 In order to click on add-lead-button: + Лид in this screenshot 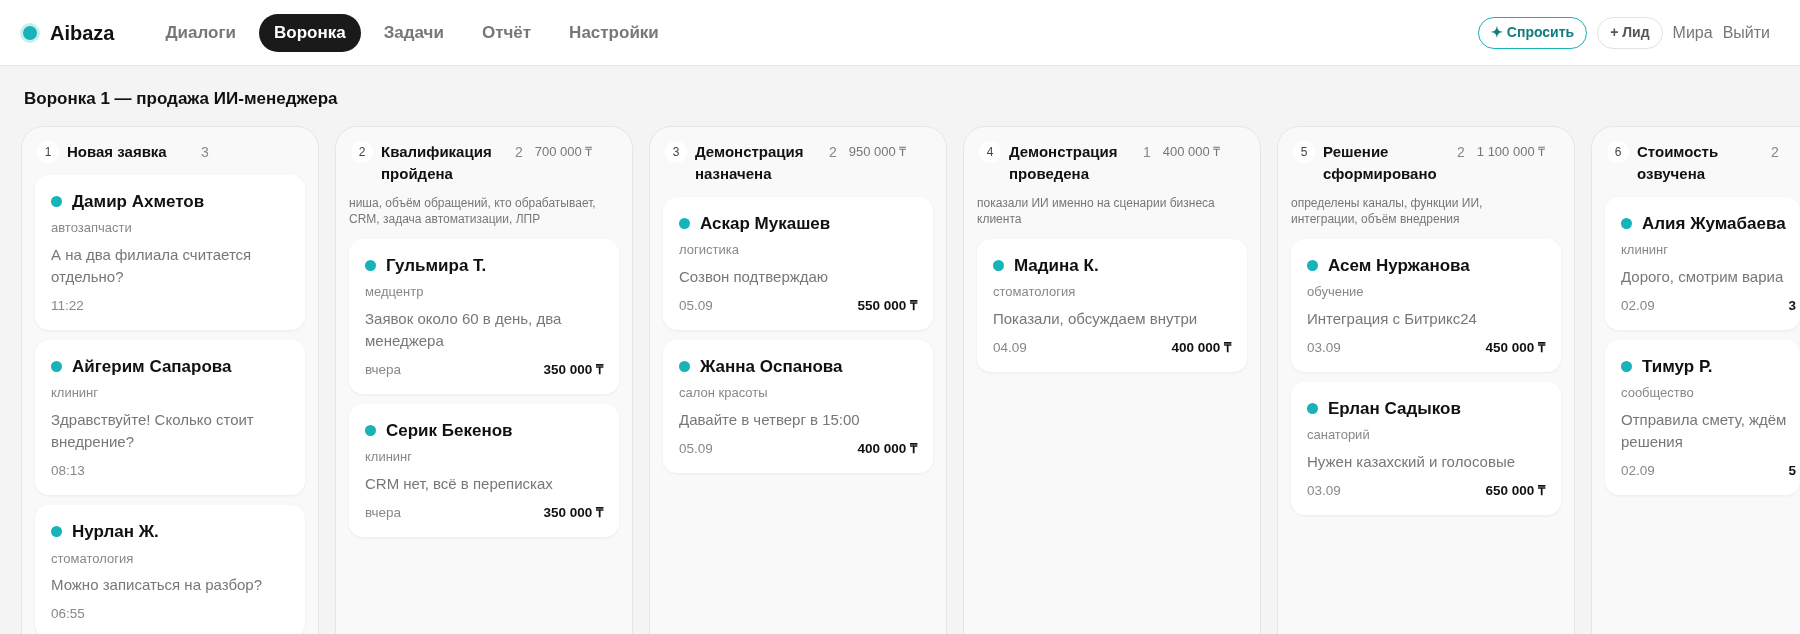, I will do `click(1630, 32)`.